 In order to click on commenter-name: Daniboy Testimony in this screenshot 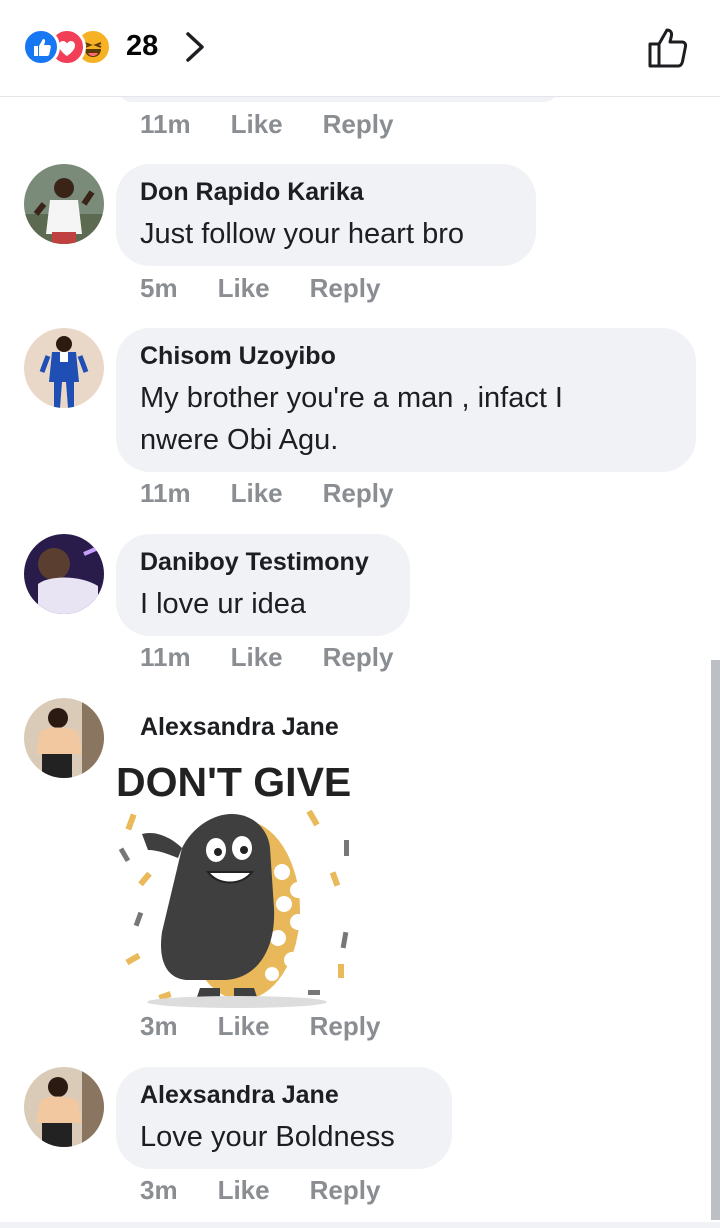, I will do `click(262, 562)`.